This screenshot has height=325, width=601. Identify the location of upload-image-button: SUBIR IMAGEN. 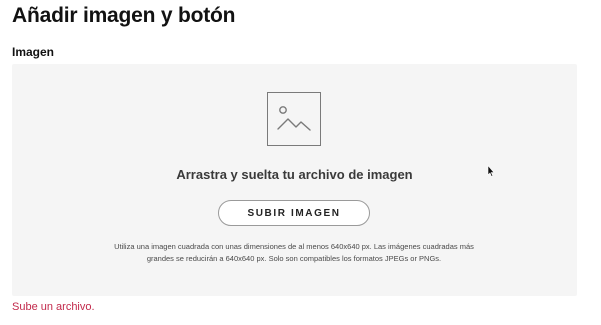
(294, 213).